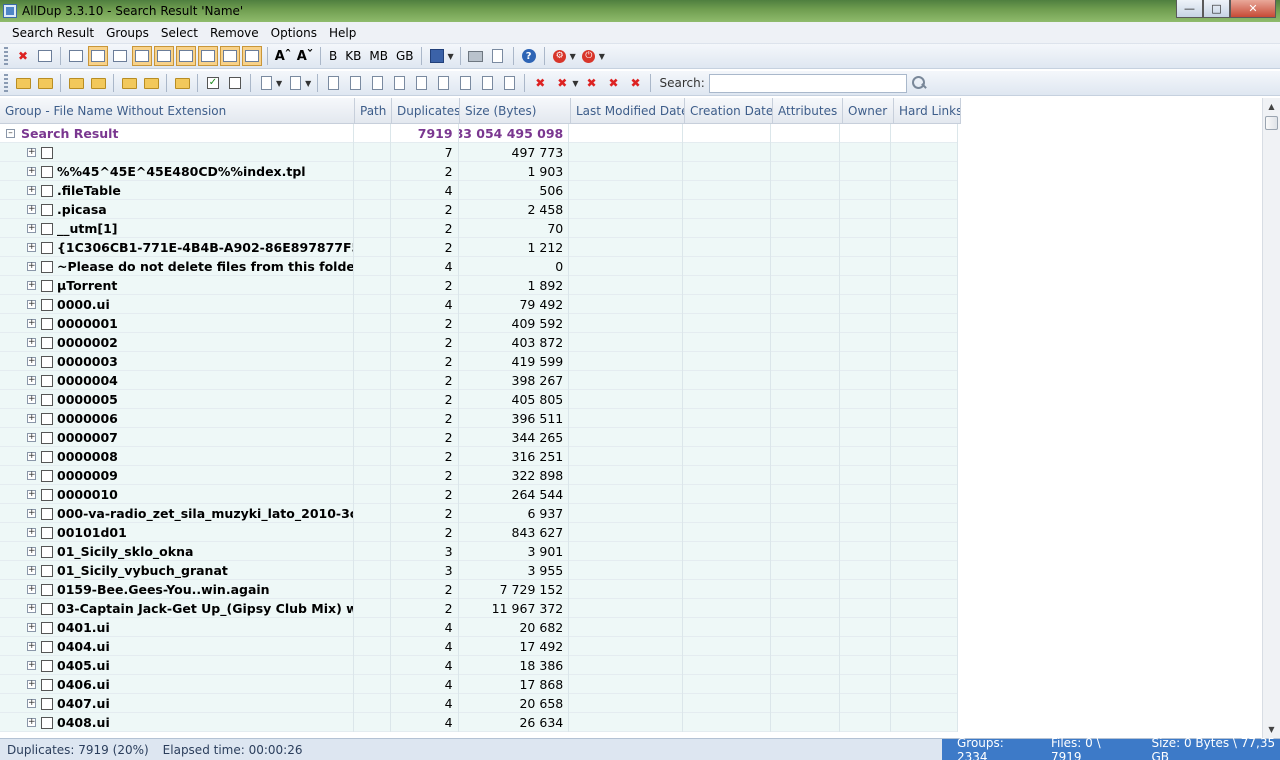  What do you see at coordinates (591, 83) in the screenshot?
I see `move-to-recycle-button: ✖` at bounding box center [591, 83].